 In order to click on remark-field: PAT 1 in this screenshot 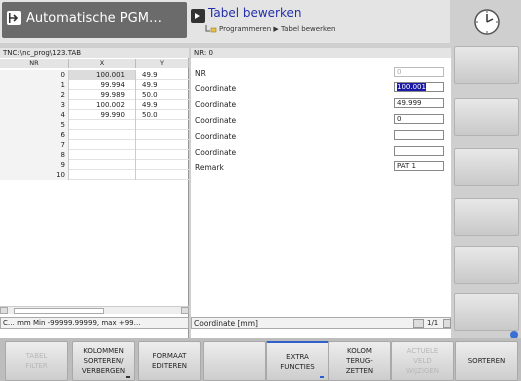, I will do `click(419, 166)`.